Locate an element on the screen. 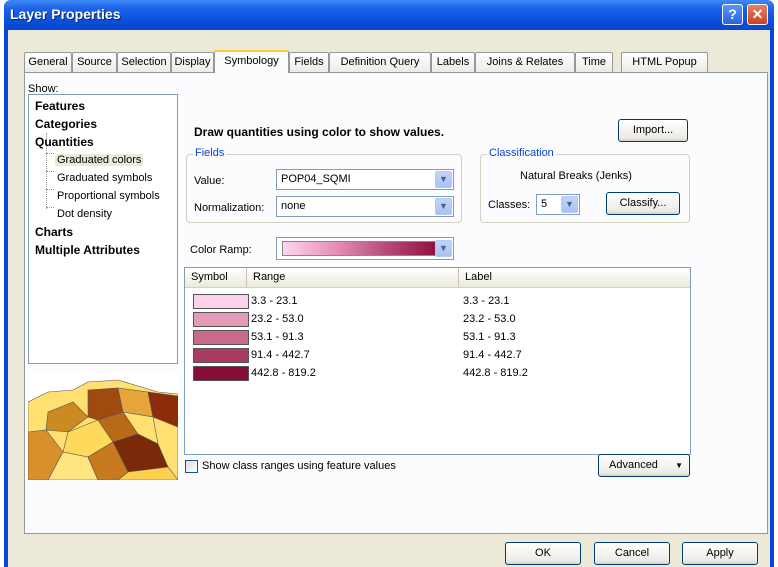 The image size is (778, 567). tab-joins-relates: Joins & Relates is located at coordinates (525, 62).